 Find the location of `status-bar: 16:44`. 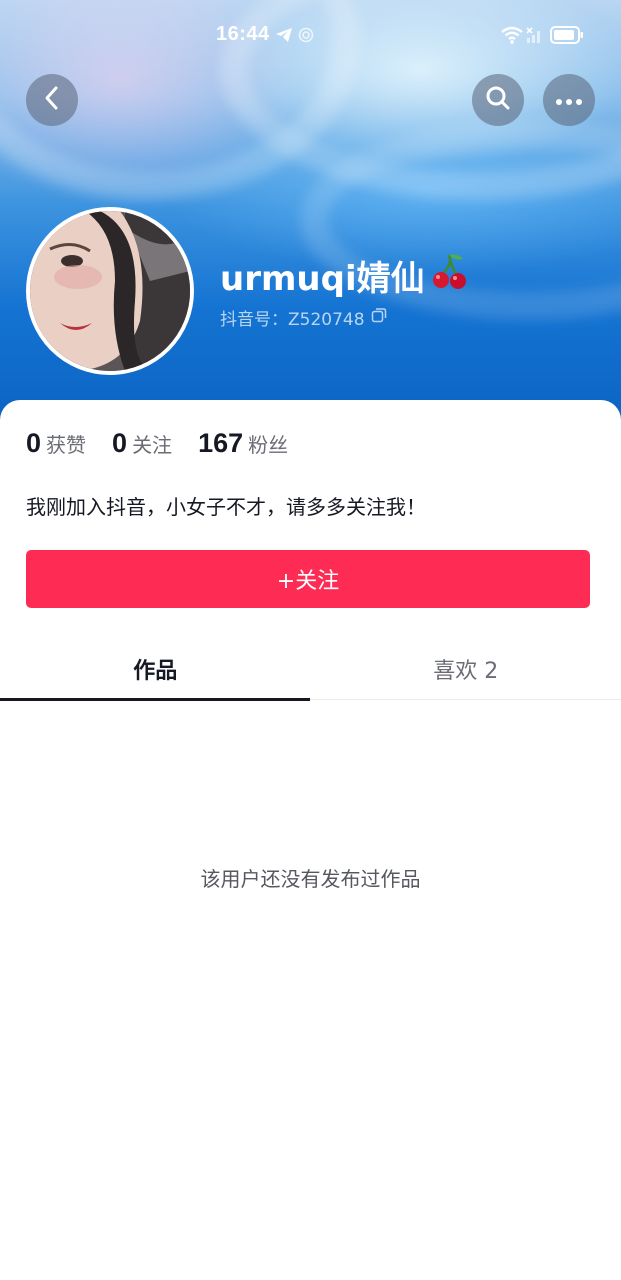

status-bar: 16:44 is located at coordinates (310, 36).